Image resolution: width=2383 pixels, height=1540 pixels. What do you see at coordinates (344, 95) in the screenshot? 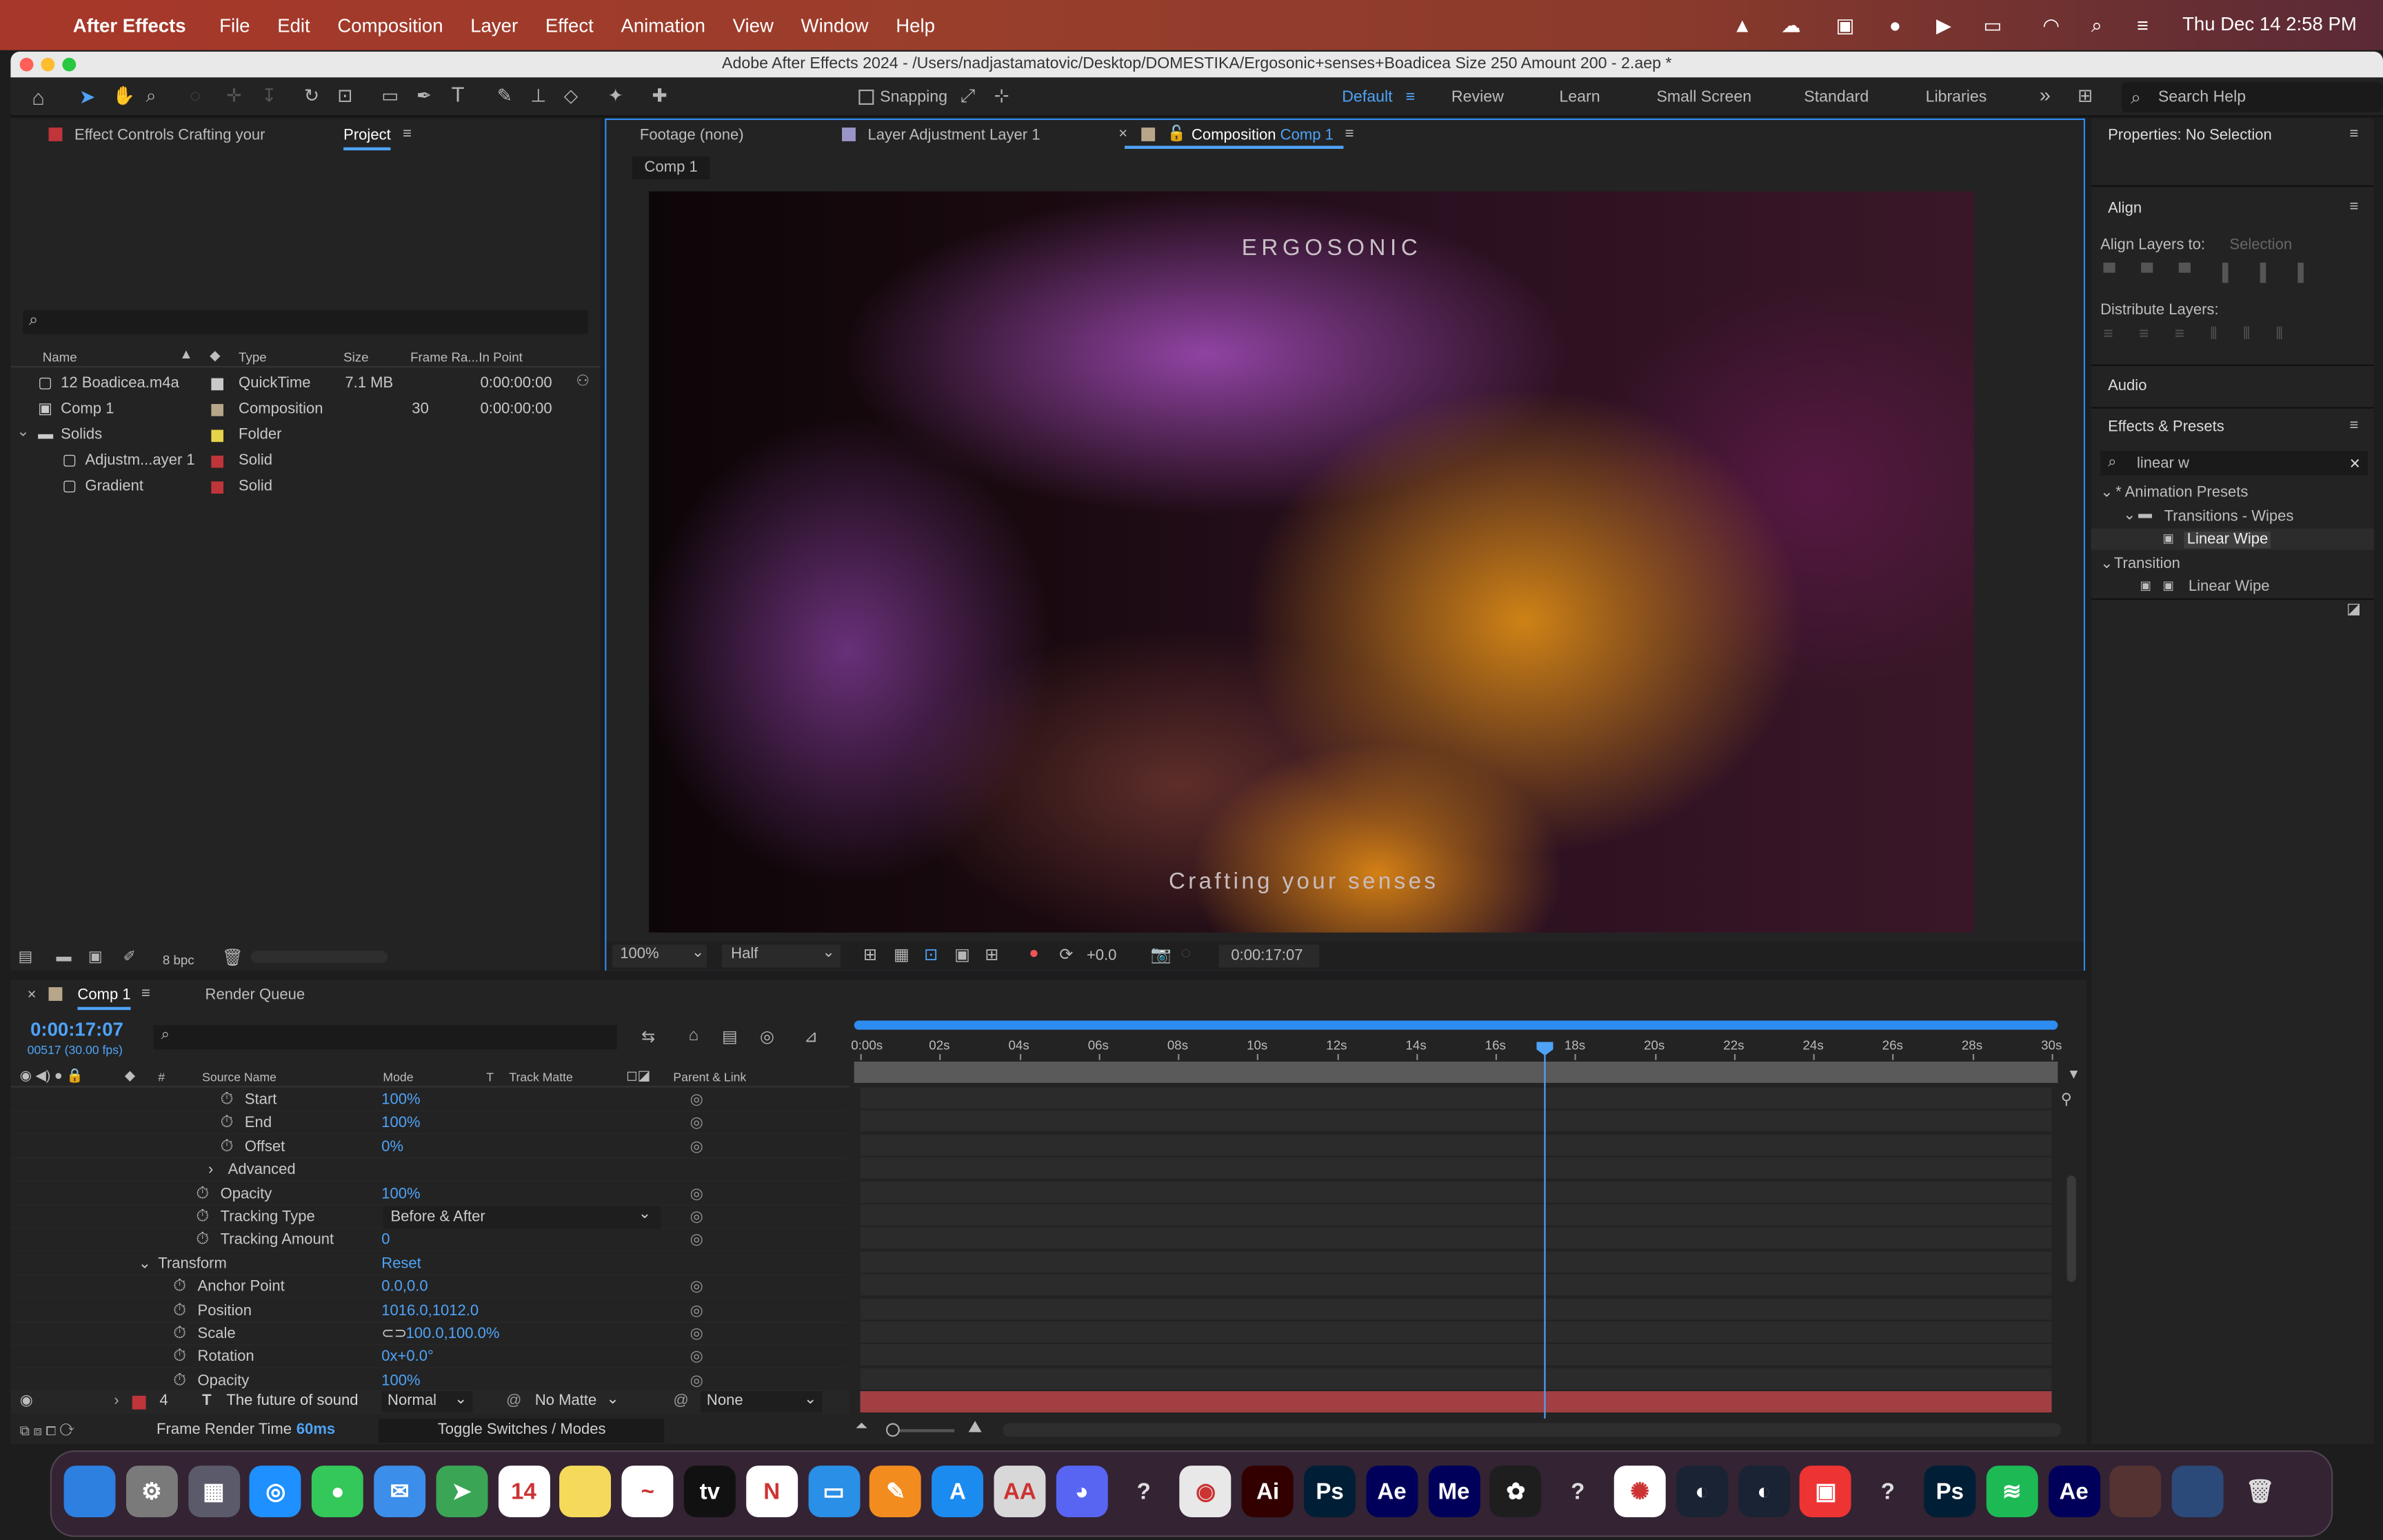
I see `pan-behind-tool-icon: ⊡` at bounding box center [344, 95].